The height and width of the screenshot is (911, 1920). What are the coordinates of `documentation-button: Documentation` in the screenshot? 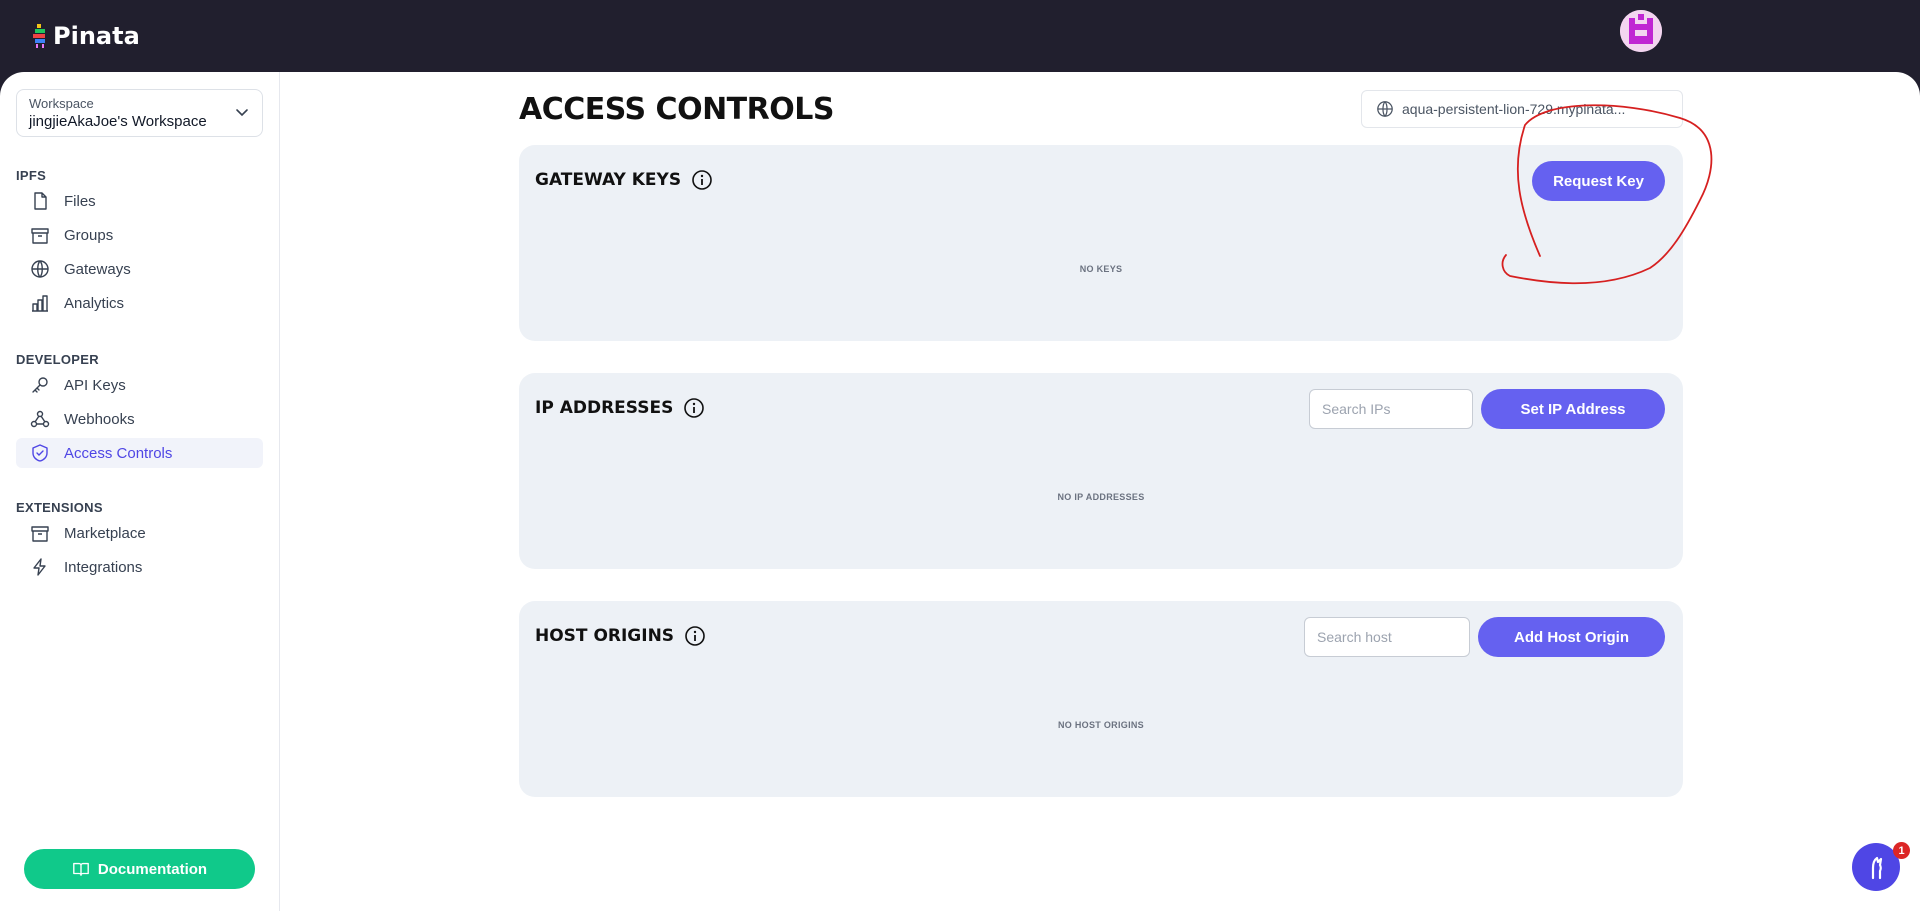 It's located at (139, 869).